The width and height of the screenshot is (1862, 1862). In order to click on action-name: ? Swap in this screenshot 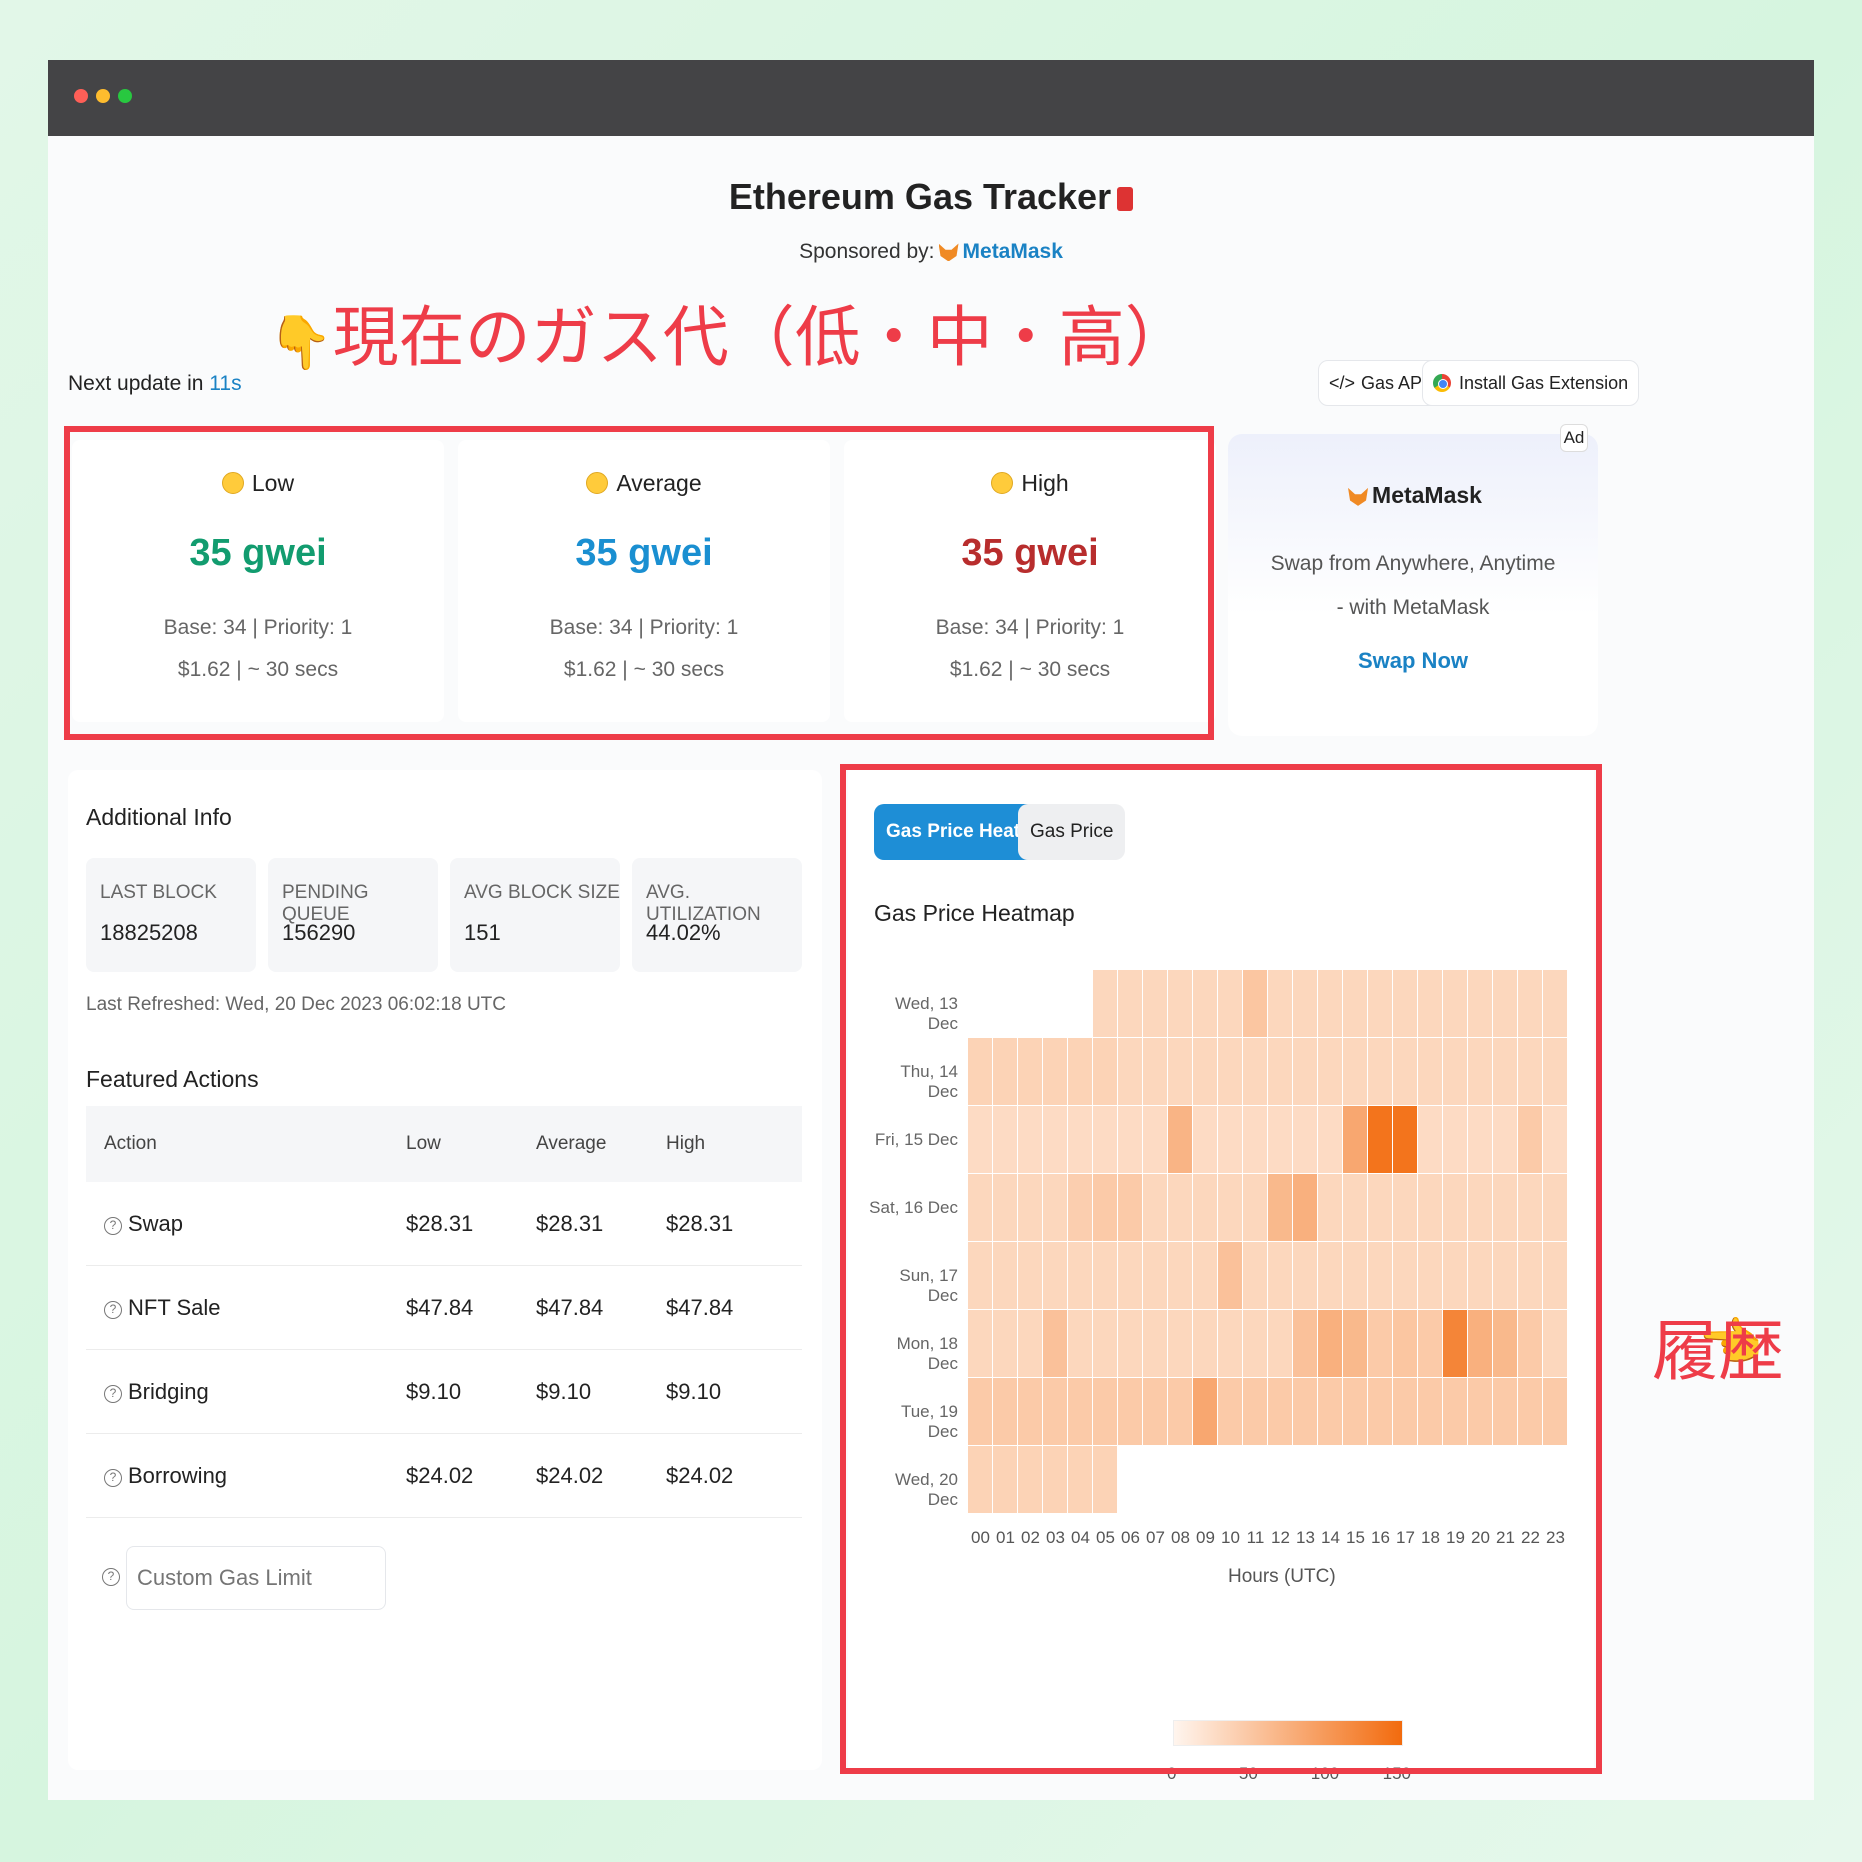, I will do `click(143, 1224)`.